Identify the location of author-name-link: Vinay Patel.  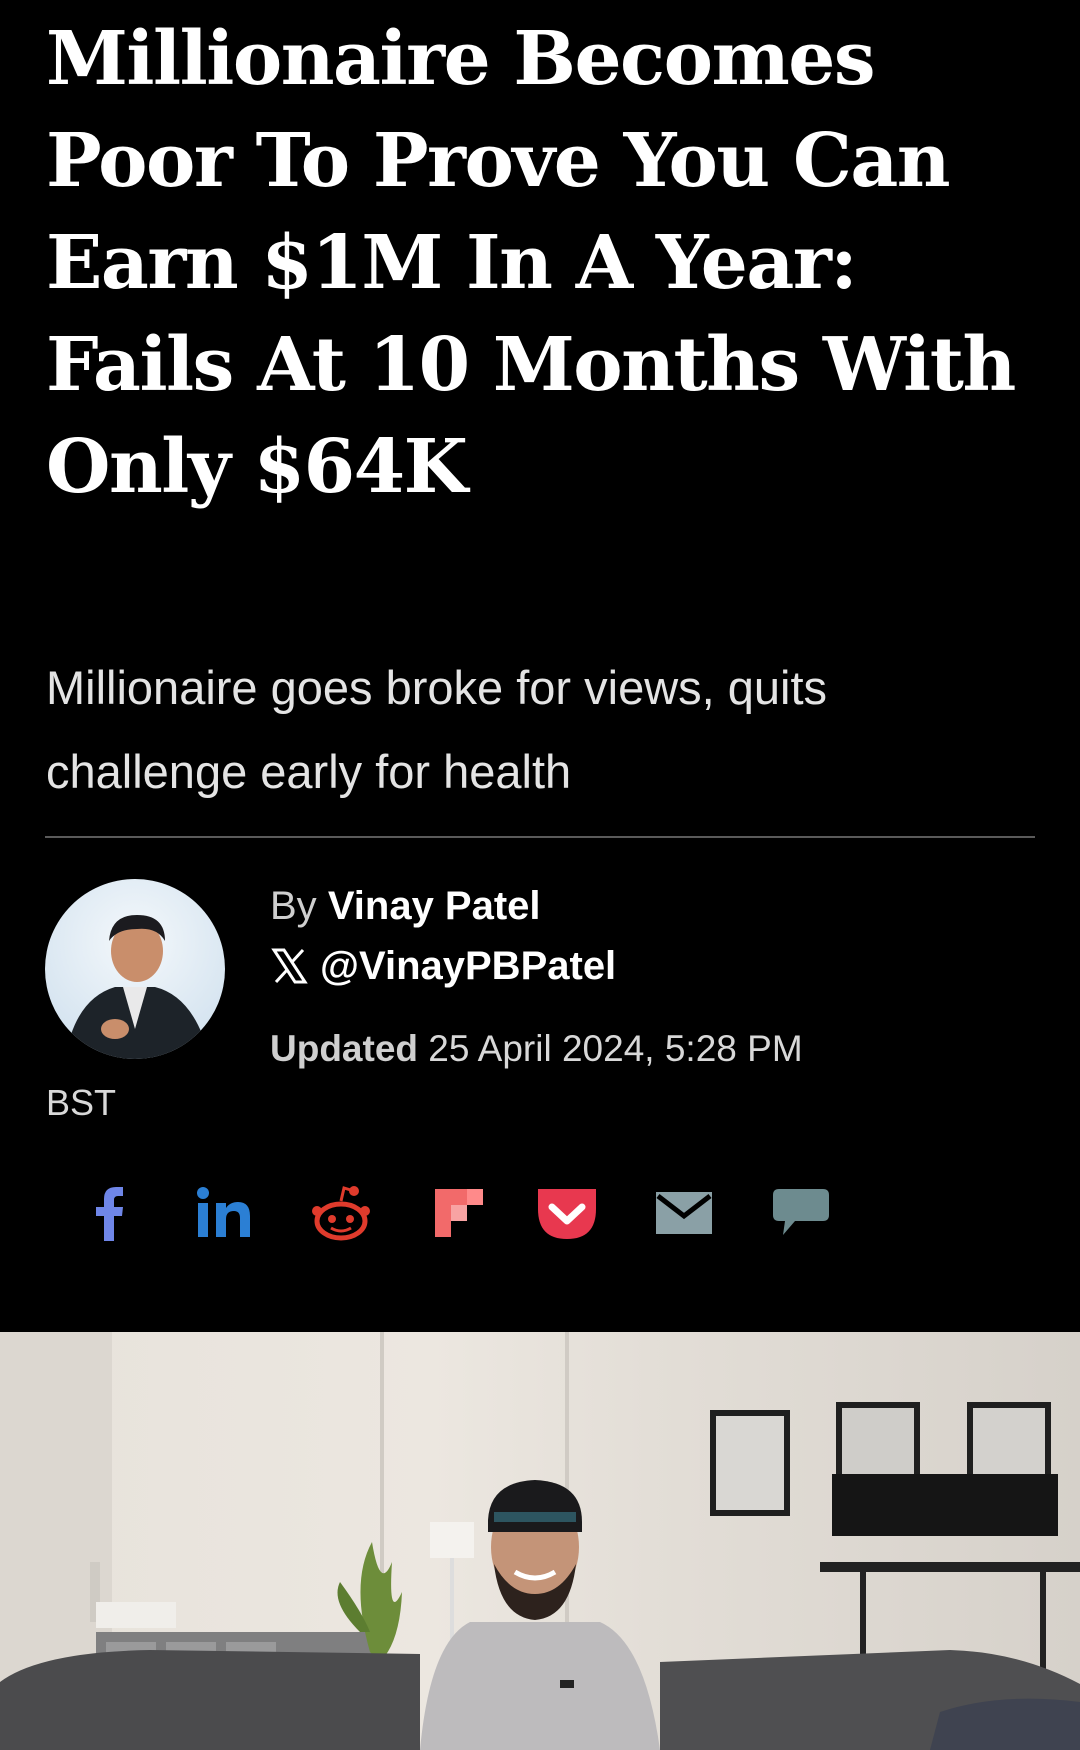
(434, 906).